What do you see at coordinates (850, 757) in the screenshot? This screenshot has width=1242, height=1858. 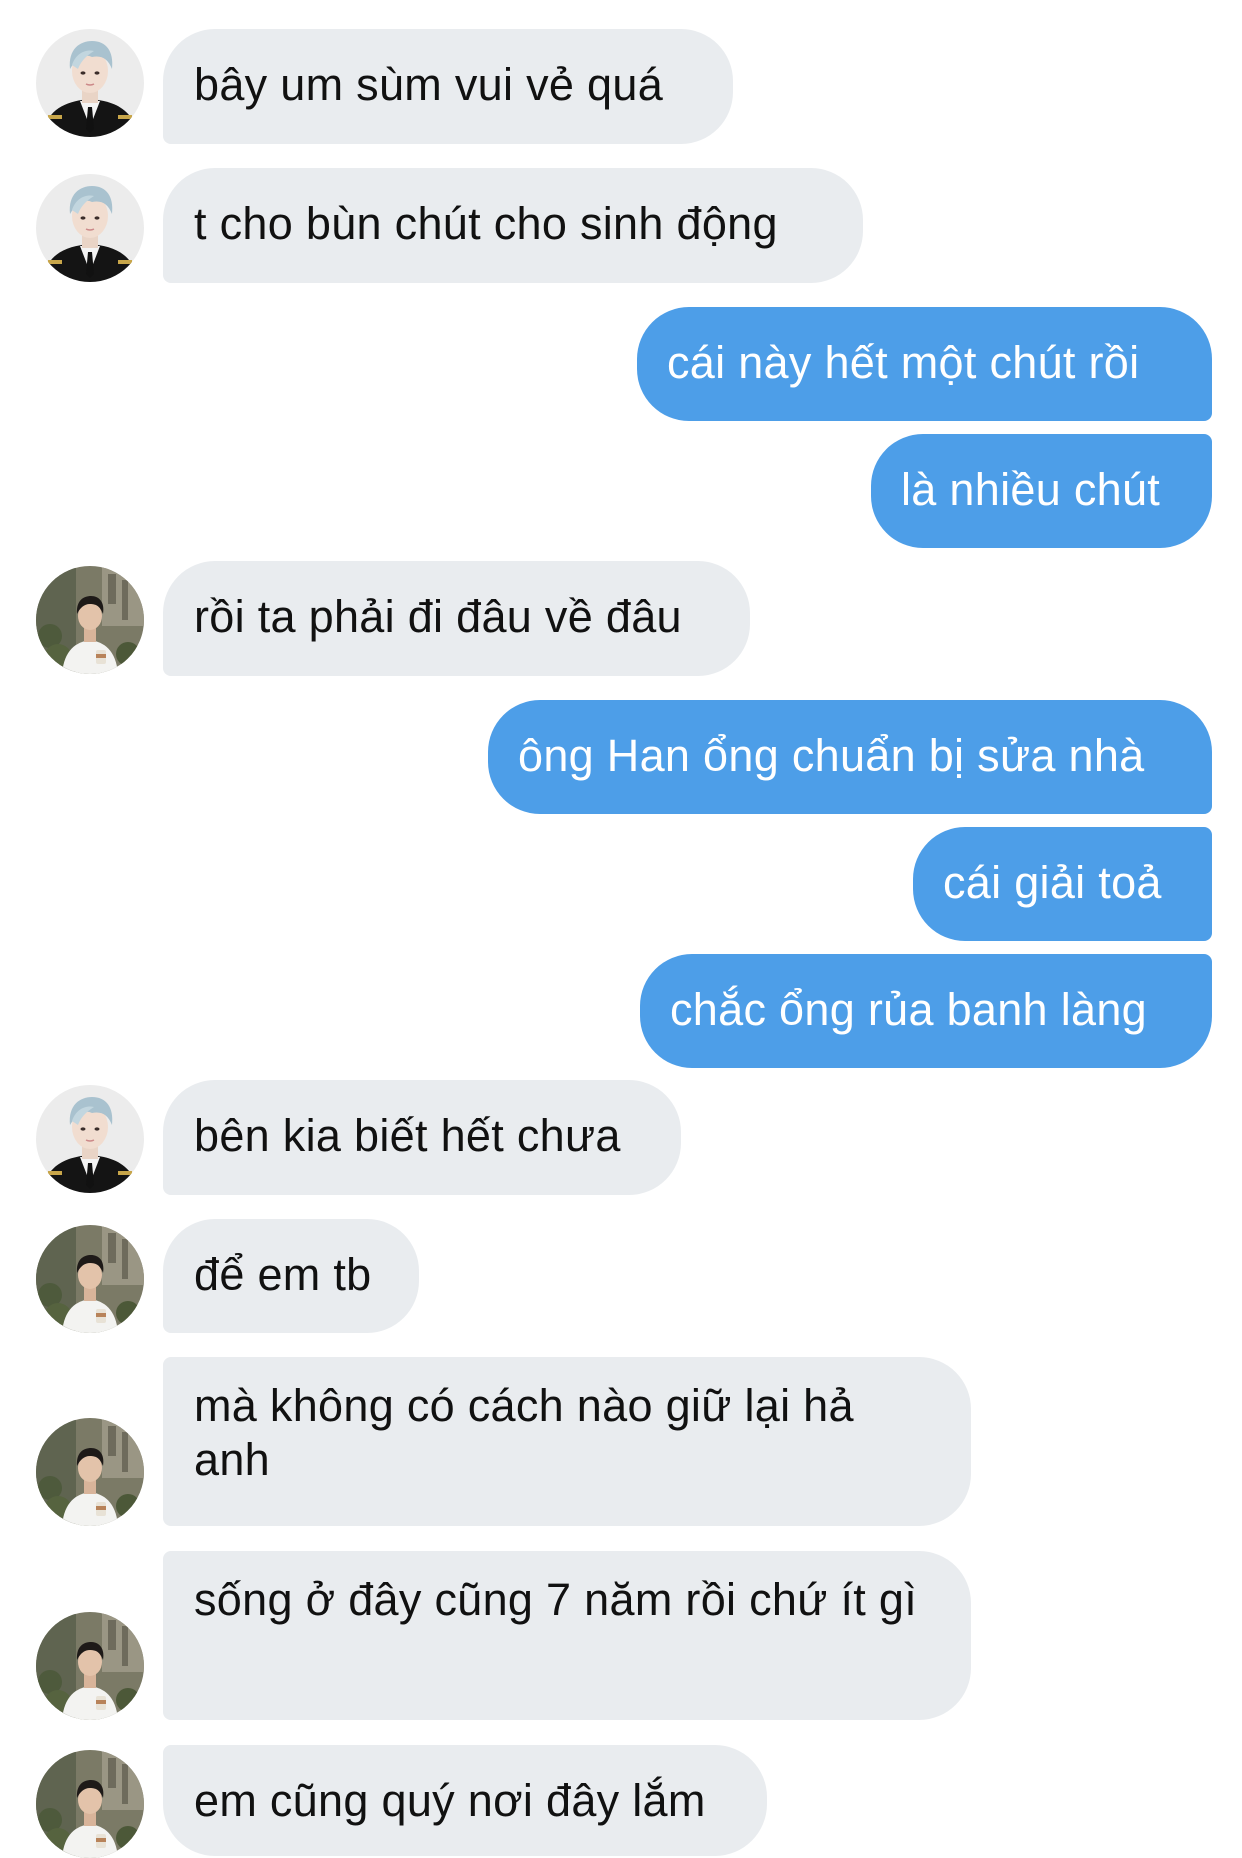 I see `outgoing-message-bubble: ông Han ổng chuẩn bị sửa nhà` at bounding box center [850, 757].